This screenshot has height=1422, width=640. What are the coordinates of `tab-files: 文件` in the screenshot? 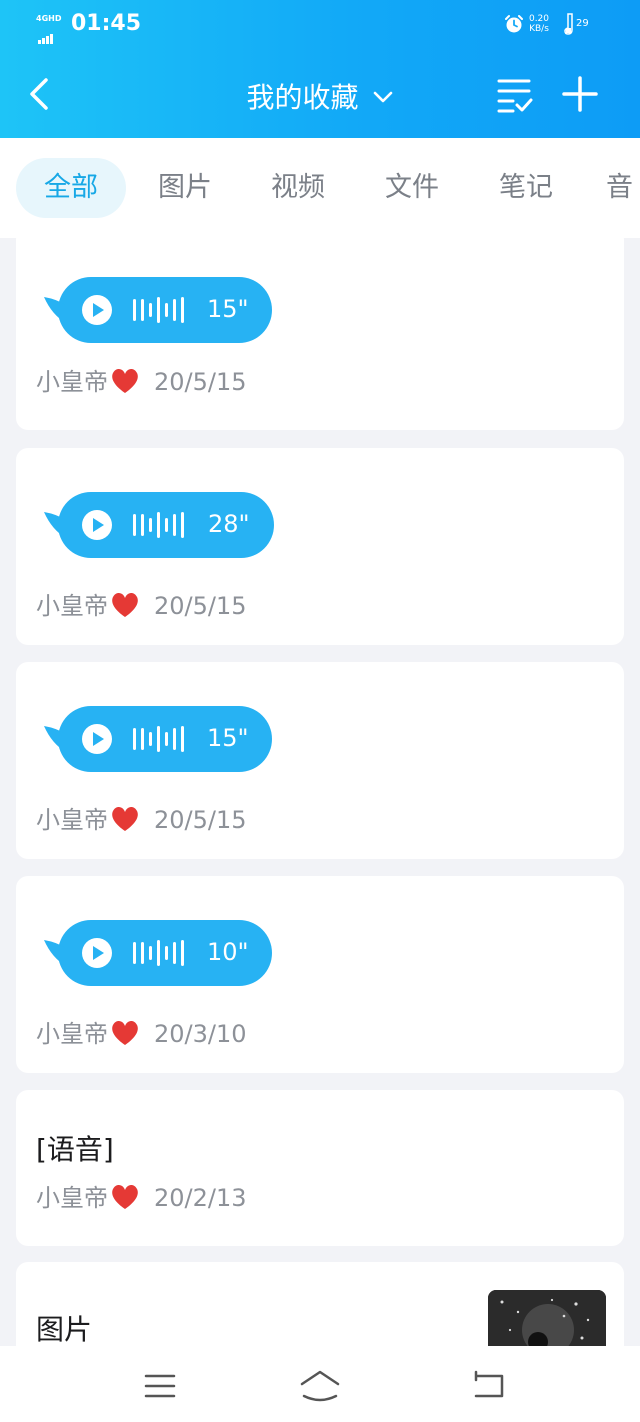 It's located at (412, 188).